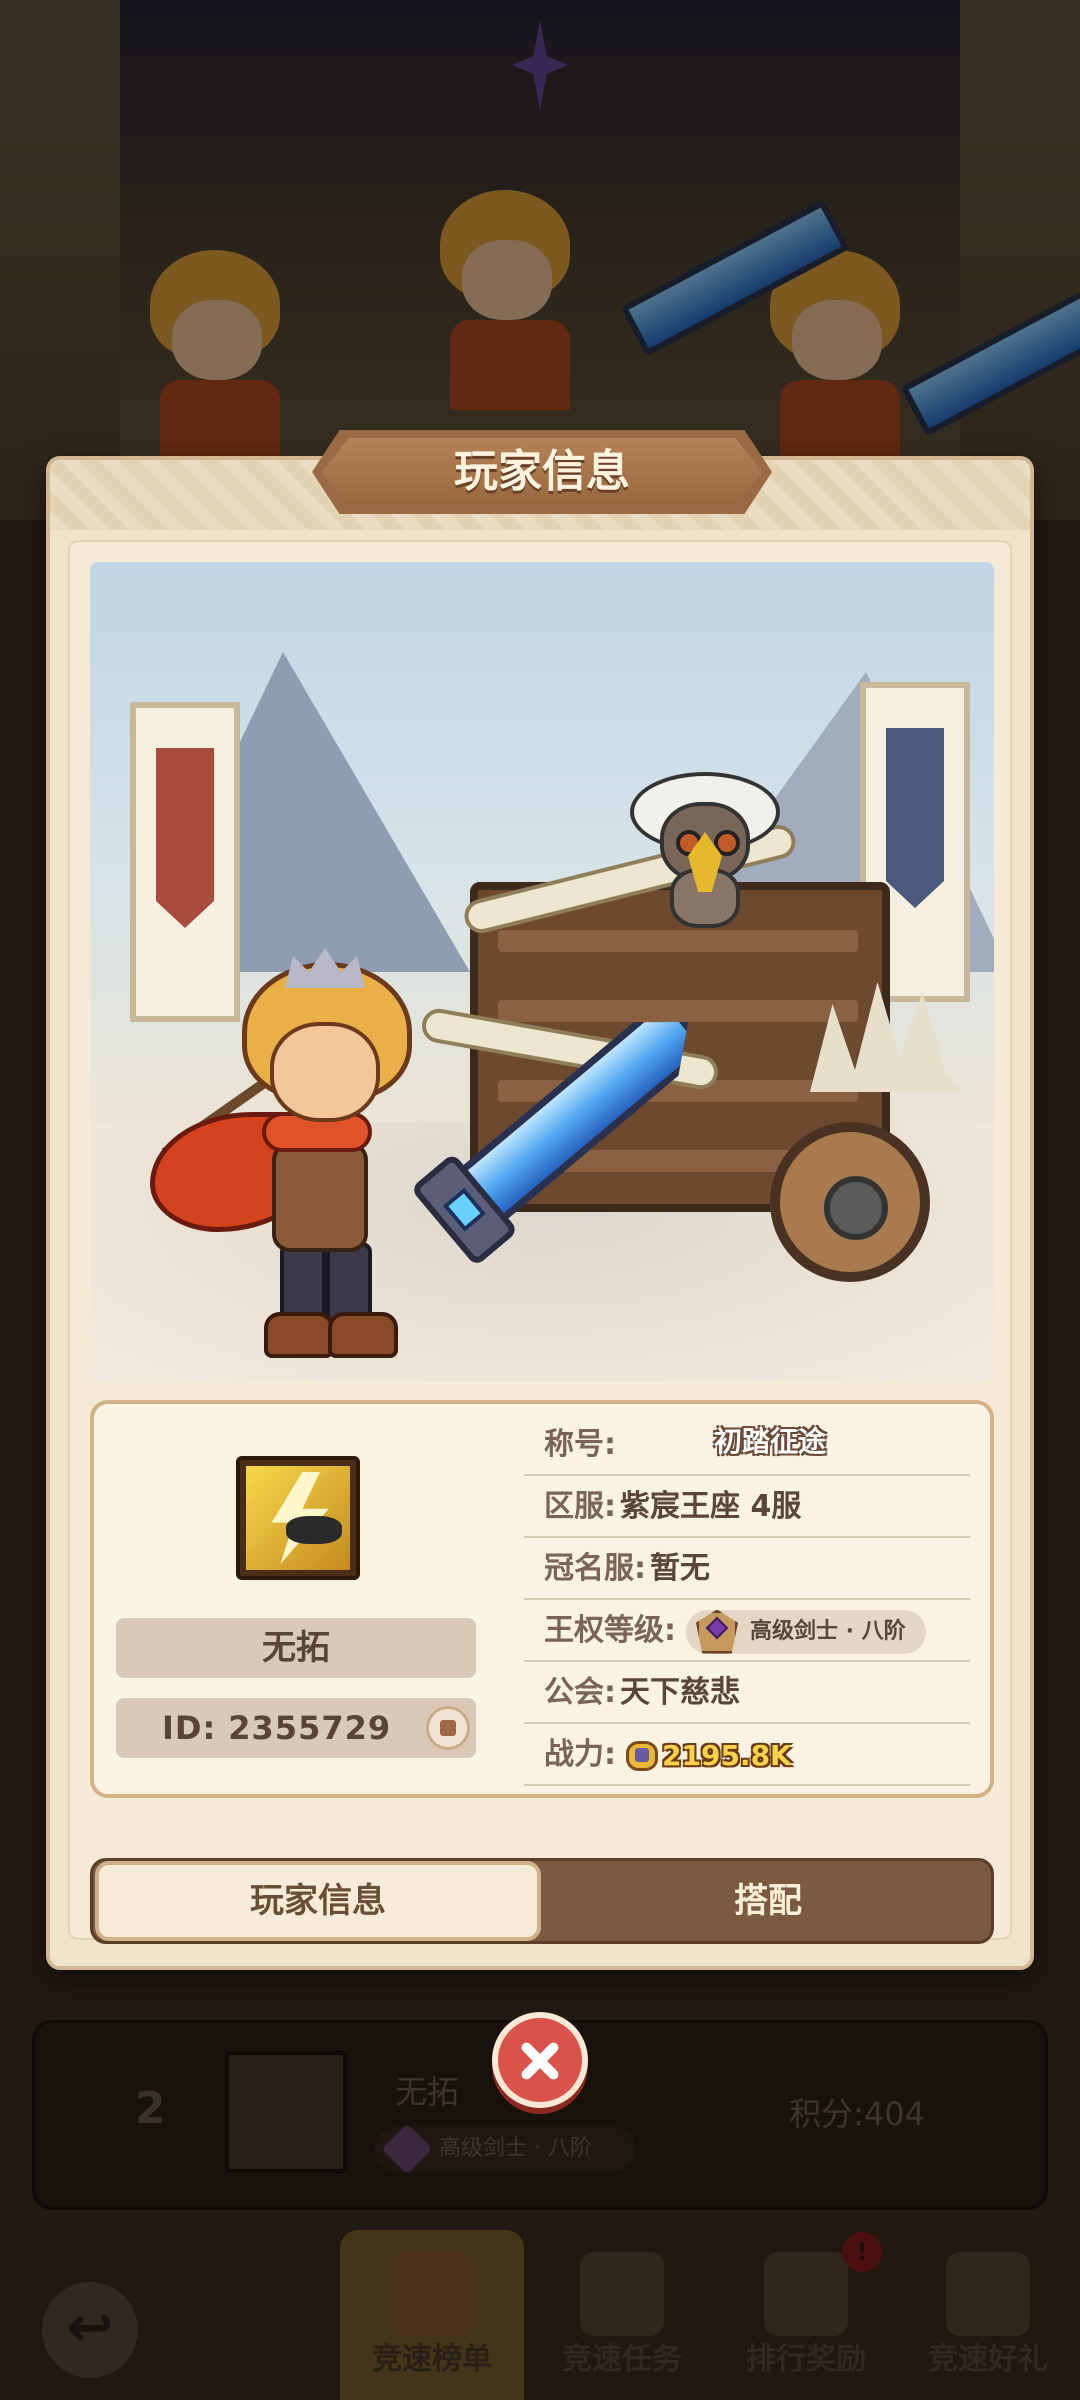 The height and width of the screenshot is (2400, 1080). Describe the element at coordinates (580, 1444) in the screenshot. I see `title-label: 称号:` at that location.